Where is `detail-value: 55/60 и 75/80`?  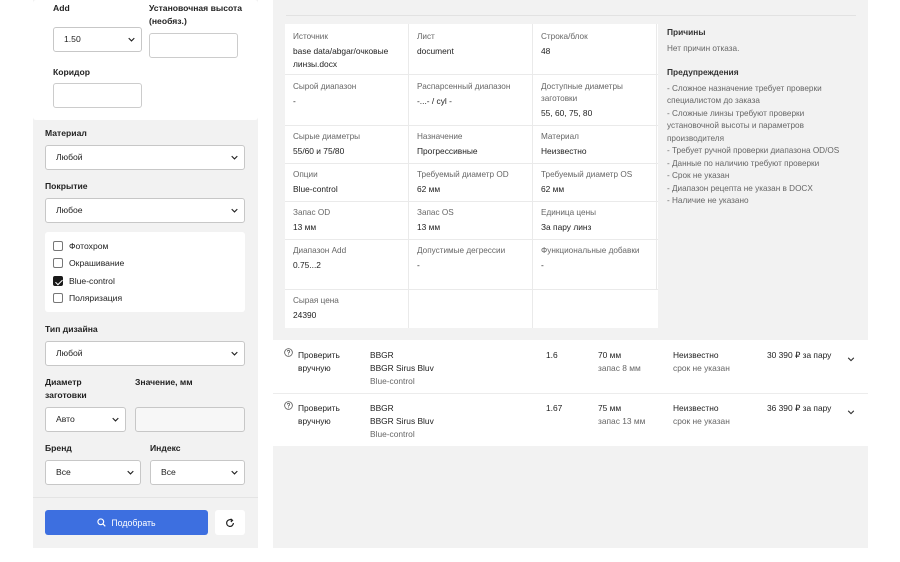 detail-value: 55/60 и 75/80 is located at coordinates (319, 151).